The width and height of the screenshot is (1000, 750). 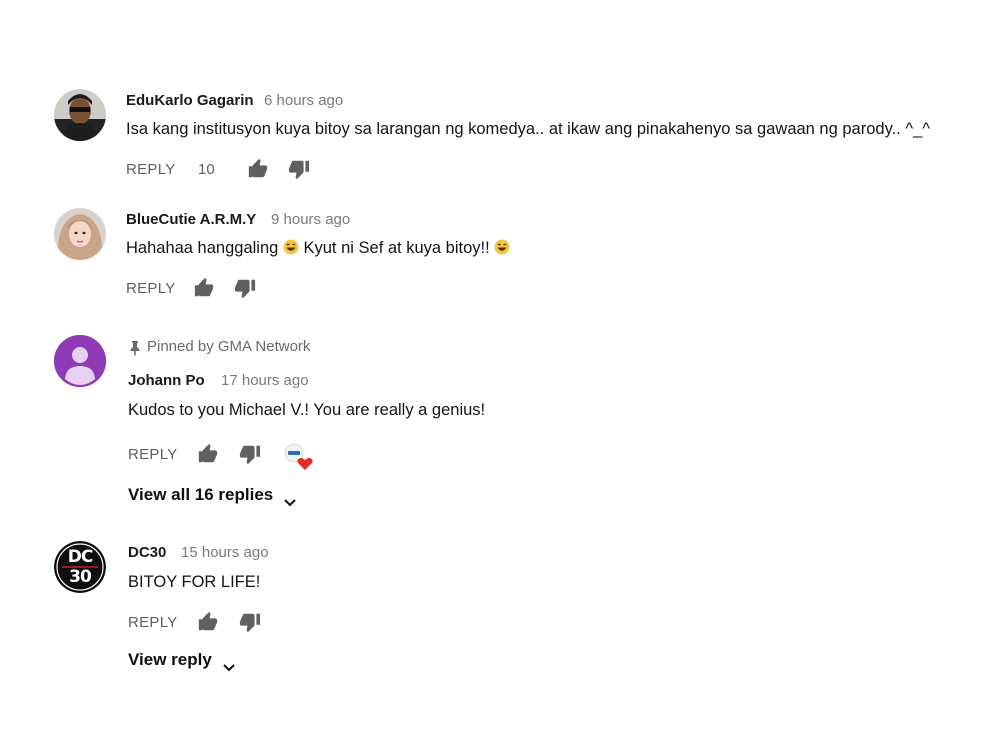 What do you see at coordinates (229, 346) in the screenshot?
I see `pinned-label: Pinned by GMA Network` at bounding box center [229, 346].